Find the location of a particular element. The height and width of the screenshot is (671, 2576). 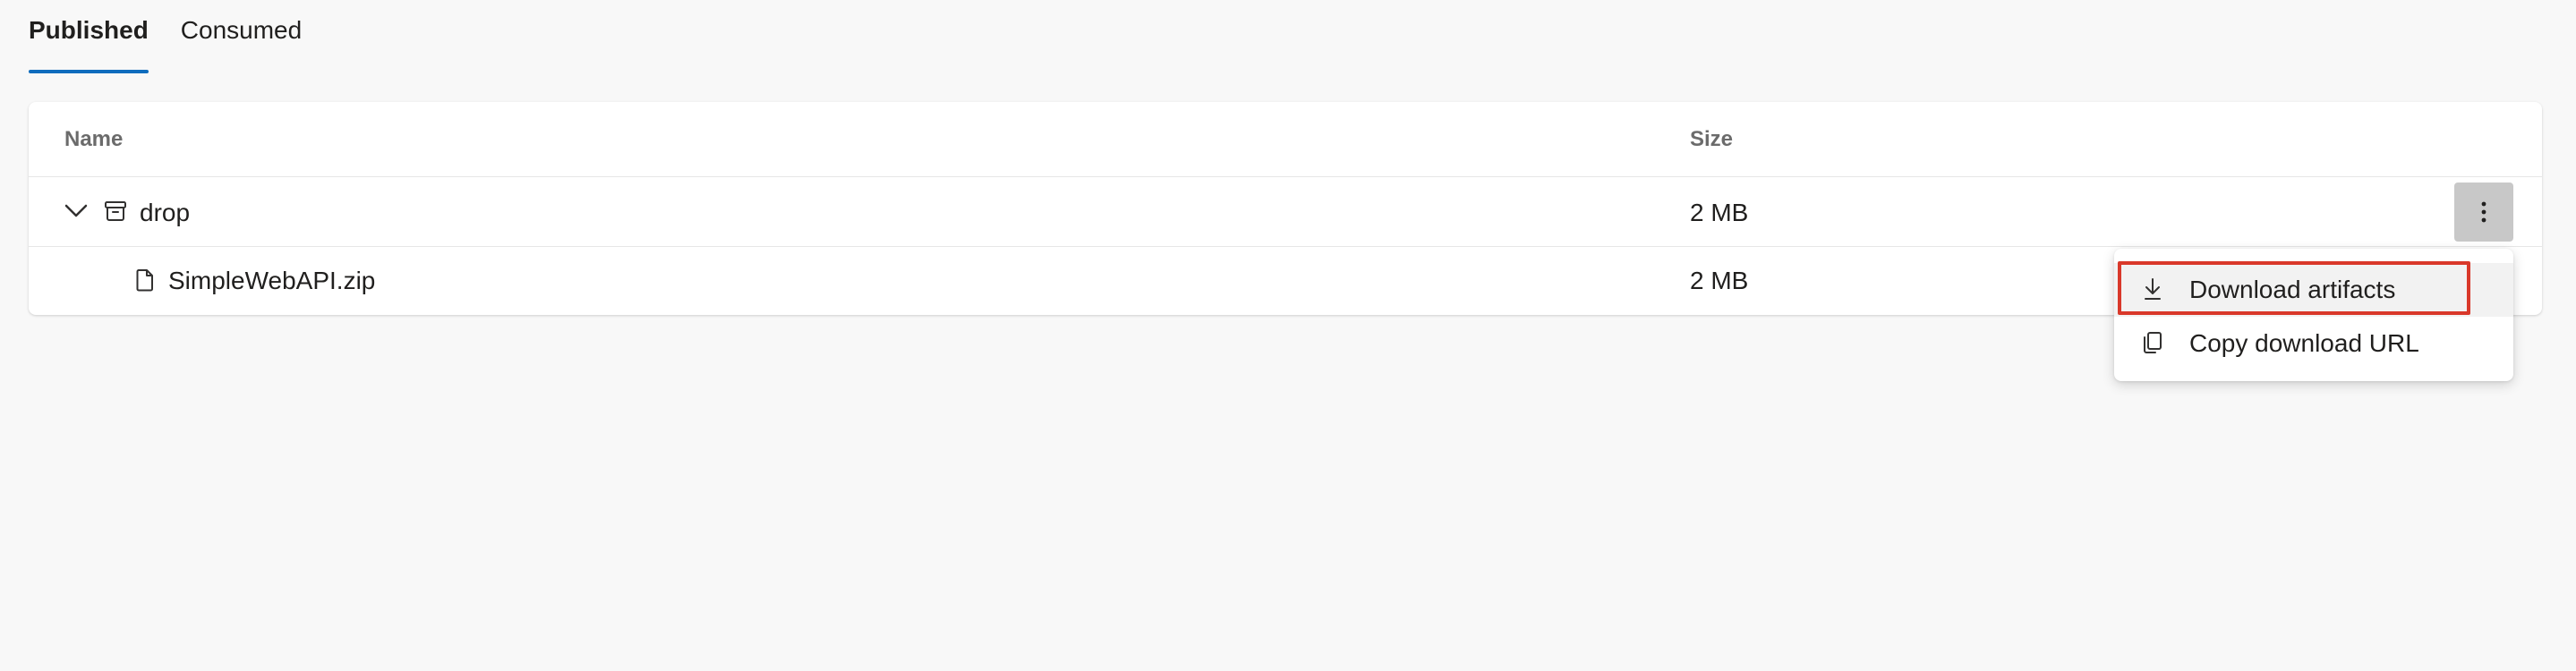

menu-item-copy-download-url: Copy download URL is located at coordinates (2313, 344).